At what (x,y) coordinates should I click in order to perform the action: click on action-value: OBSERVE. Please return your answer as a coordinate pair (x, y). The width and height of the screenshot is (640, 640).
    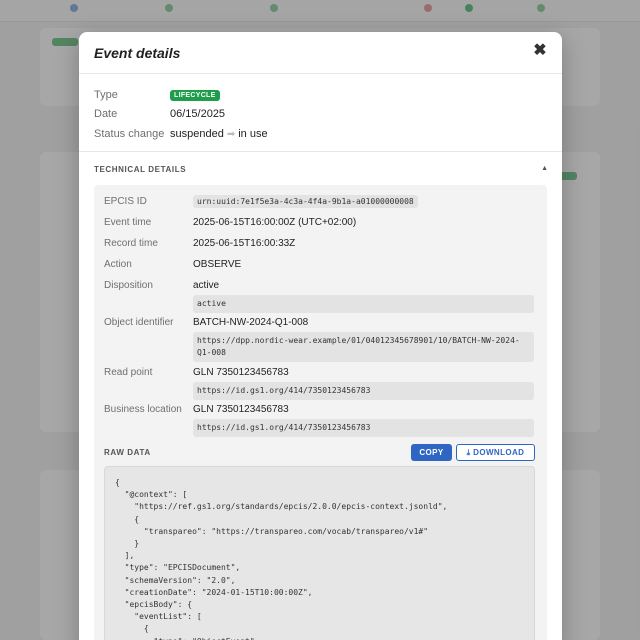
    Looking at the image, I should click on (217, 264).